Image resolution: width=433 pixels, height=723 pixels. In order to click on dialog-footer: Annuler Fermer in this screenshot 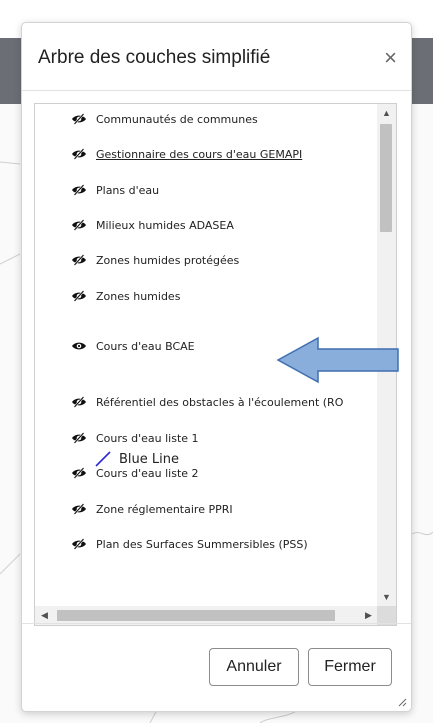, I will do `click(216, 667)`.